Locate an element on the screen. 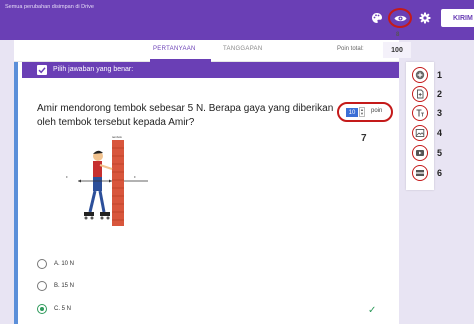  add-title-button is located at coordinates (420, 113).